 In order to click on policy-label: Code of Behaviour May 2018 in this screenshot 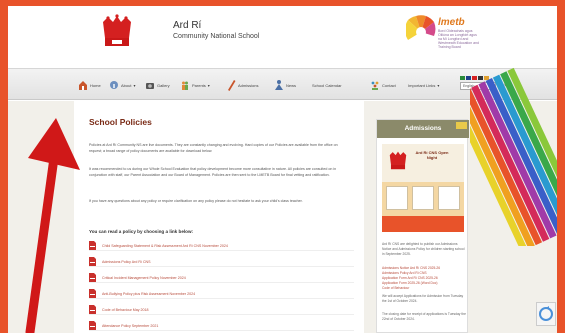, I will do `click(125, 309)`.